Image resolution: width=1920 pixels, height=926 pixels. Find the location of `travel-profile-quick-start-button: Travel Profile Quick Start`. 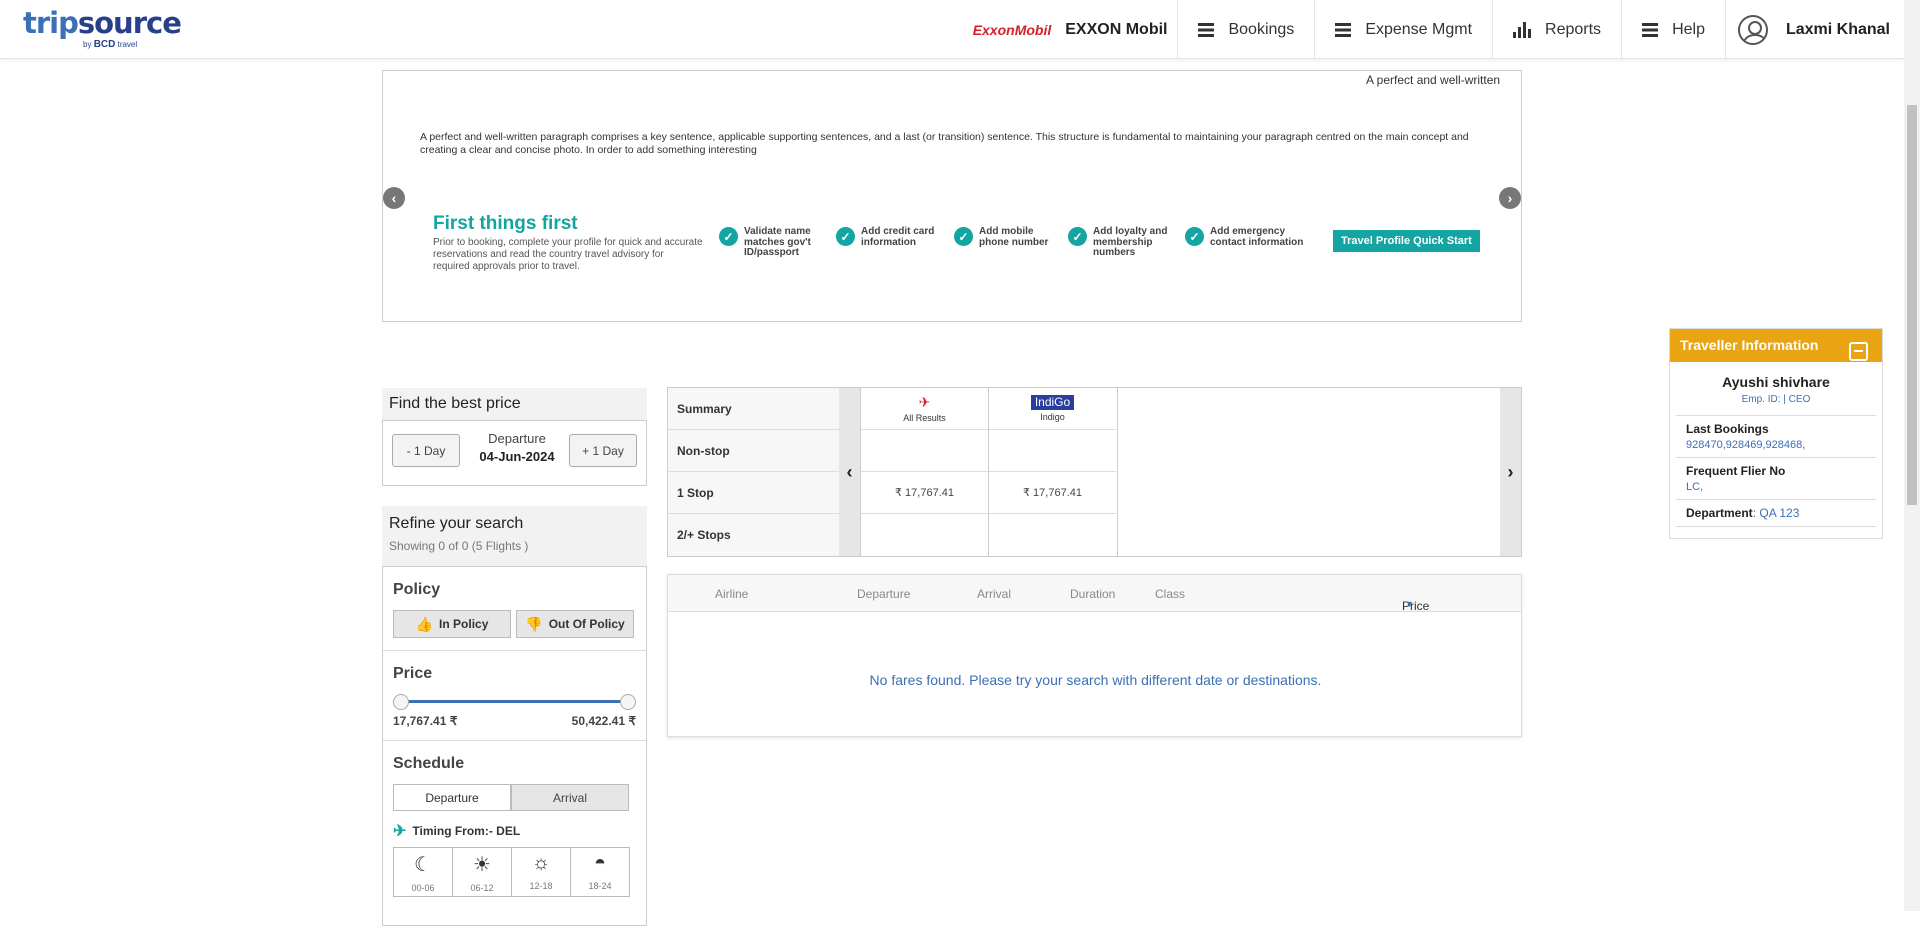

travel-profile-quick-start-button: Travel Profile Quick Start is located at coordinates (1406, 241).